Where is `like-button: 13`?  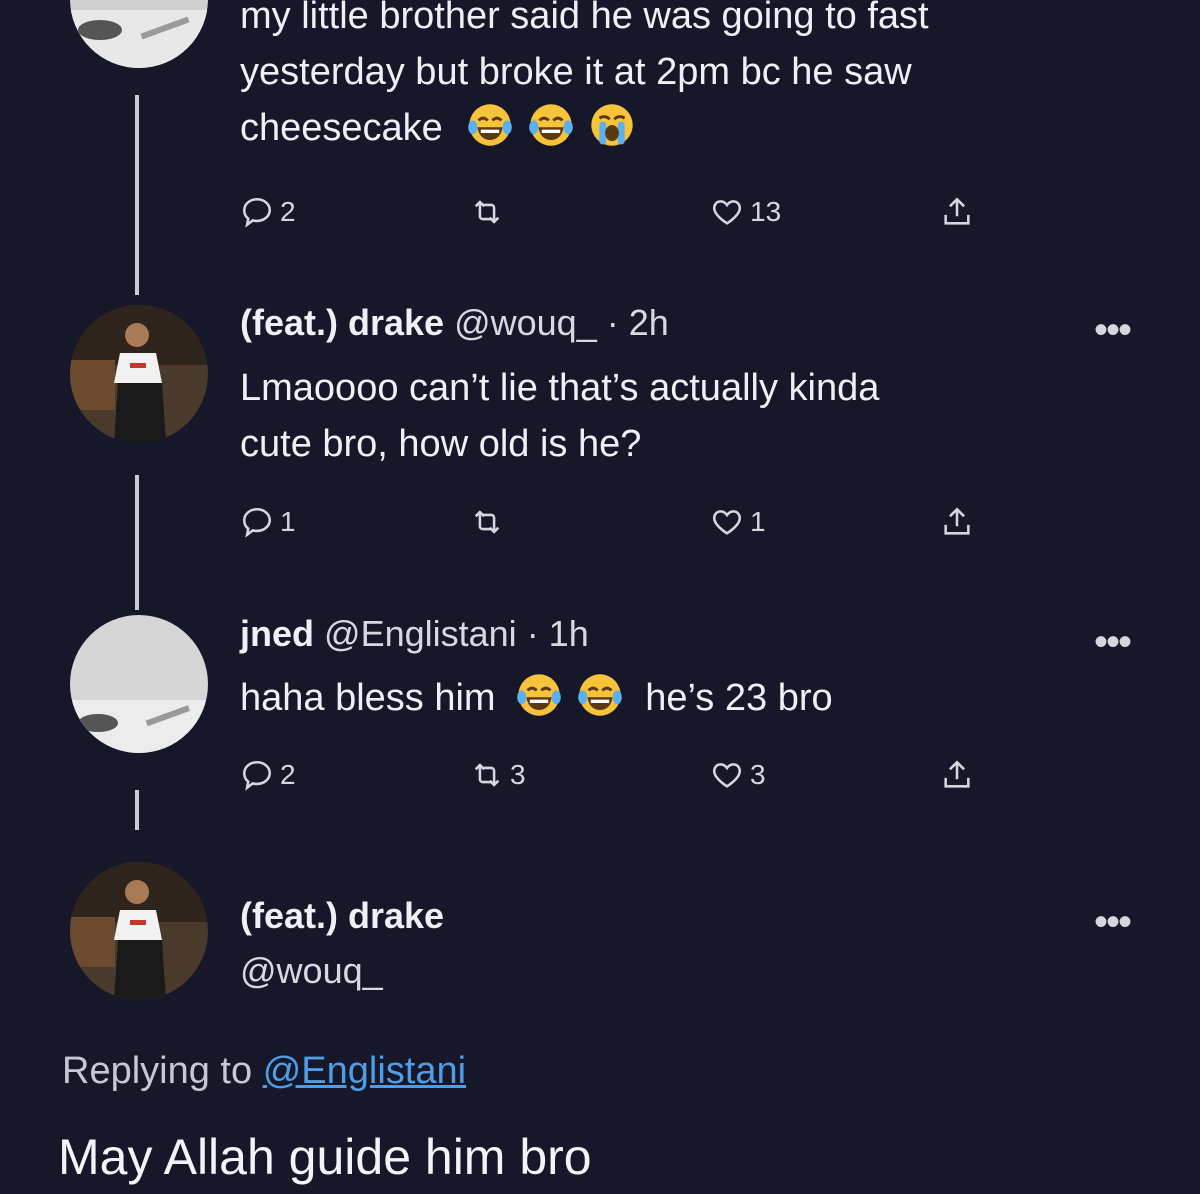
like-button: 13 is located at coordinates (745, 212).